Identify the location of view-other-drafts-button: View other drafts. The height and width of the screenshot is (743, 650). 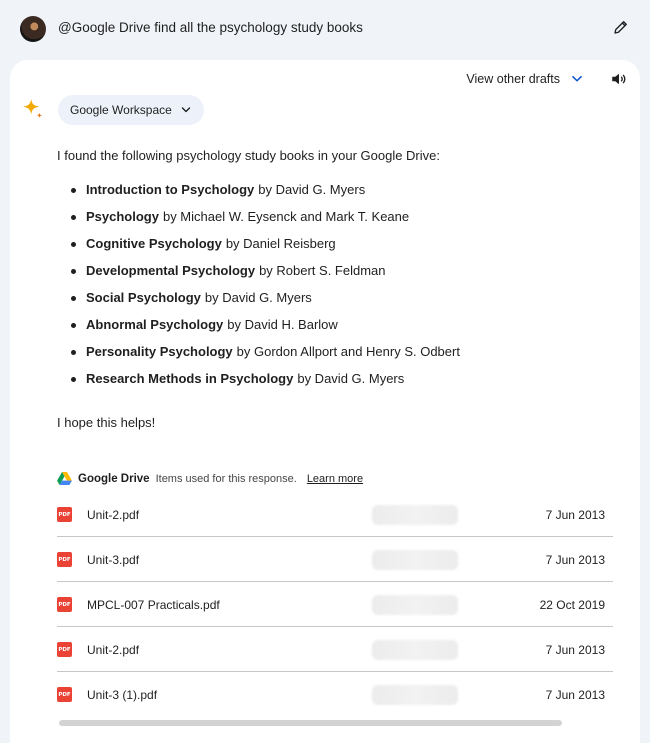
(525, 79).